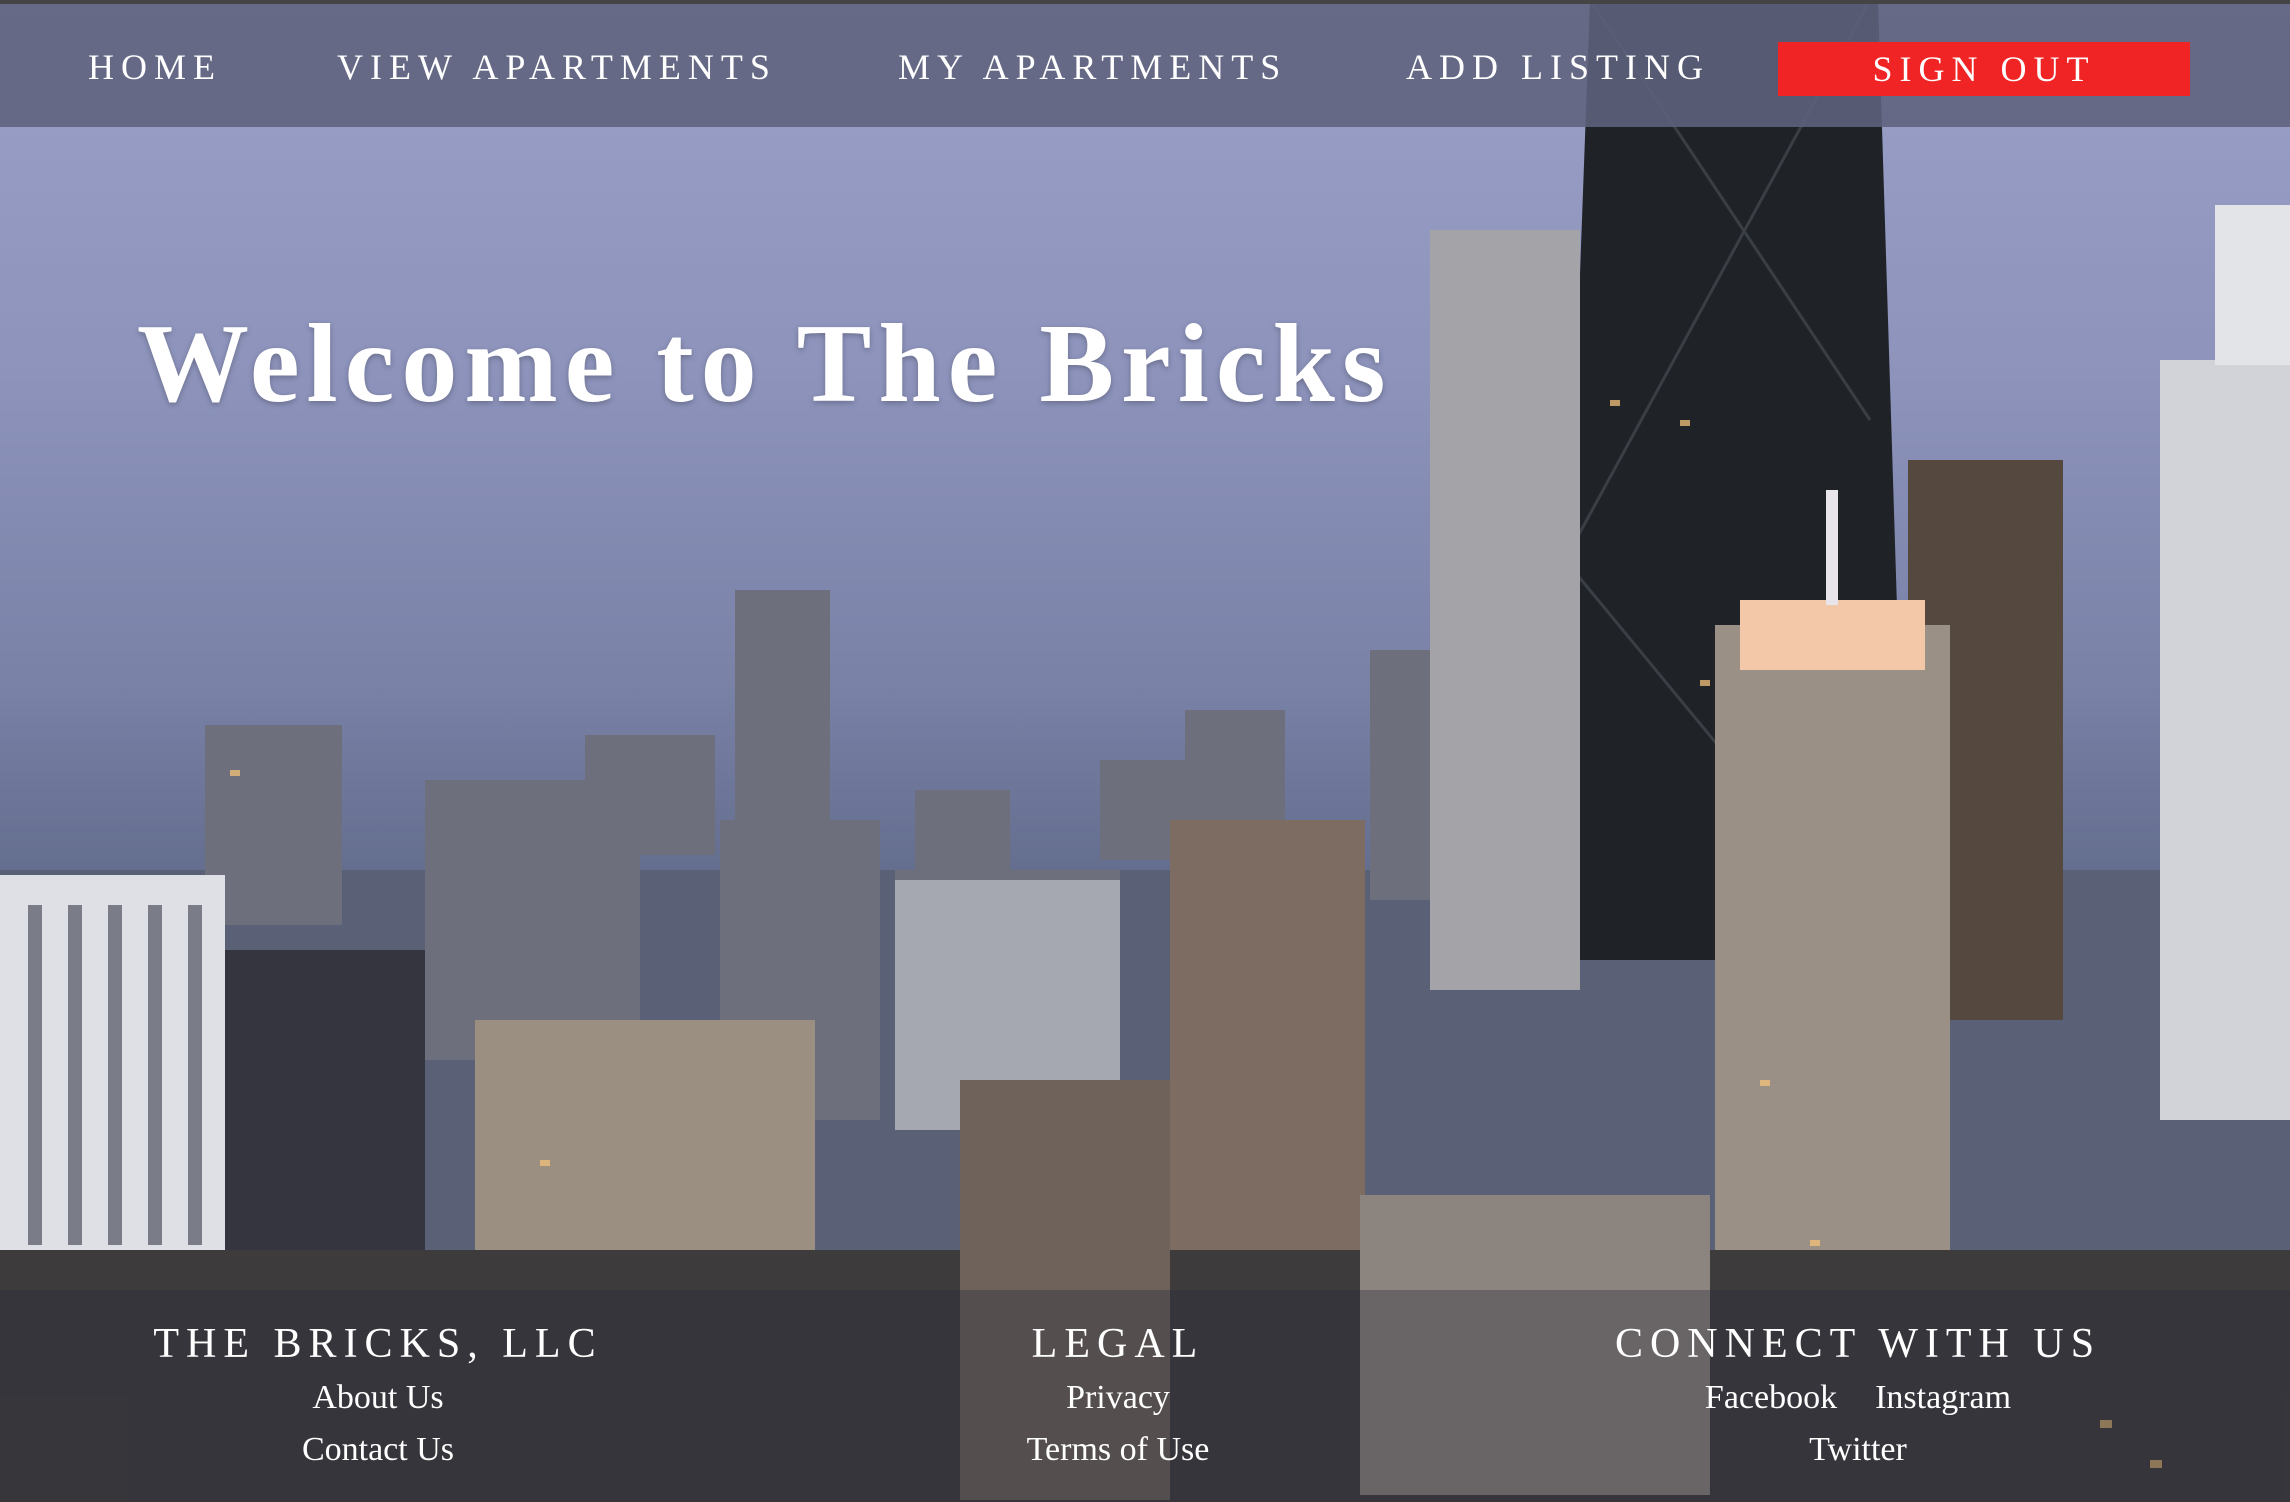 This screenshot has height=1502, width=2290. Describe the element at coordinates (1858, 1344) in the screenshot. I see `footer-connect-heading: CONNECT WITH US` at that location.